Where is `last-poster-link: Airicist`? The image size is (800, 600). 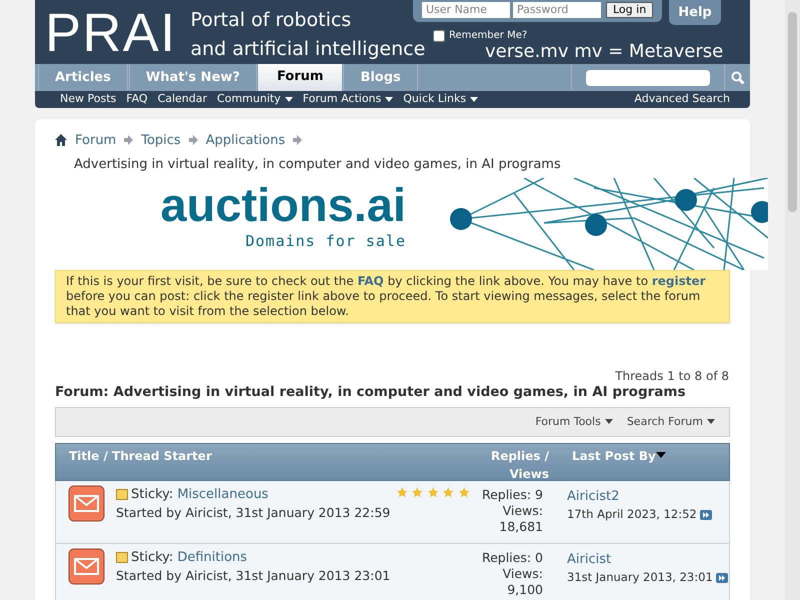 last-poster-link: Airicist is located at coordinates (647, 560).